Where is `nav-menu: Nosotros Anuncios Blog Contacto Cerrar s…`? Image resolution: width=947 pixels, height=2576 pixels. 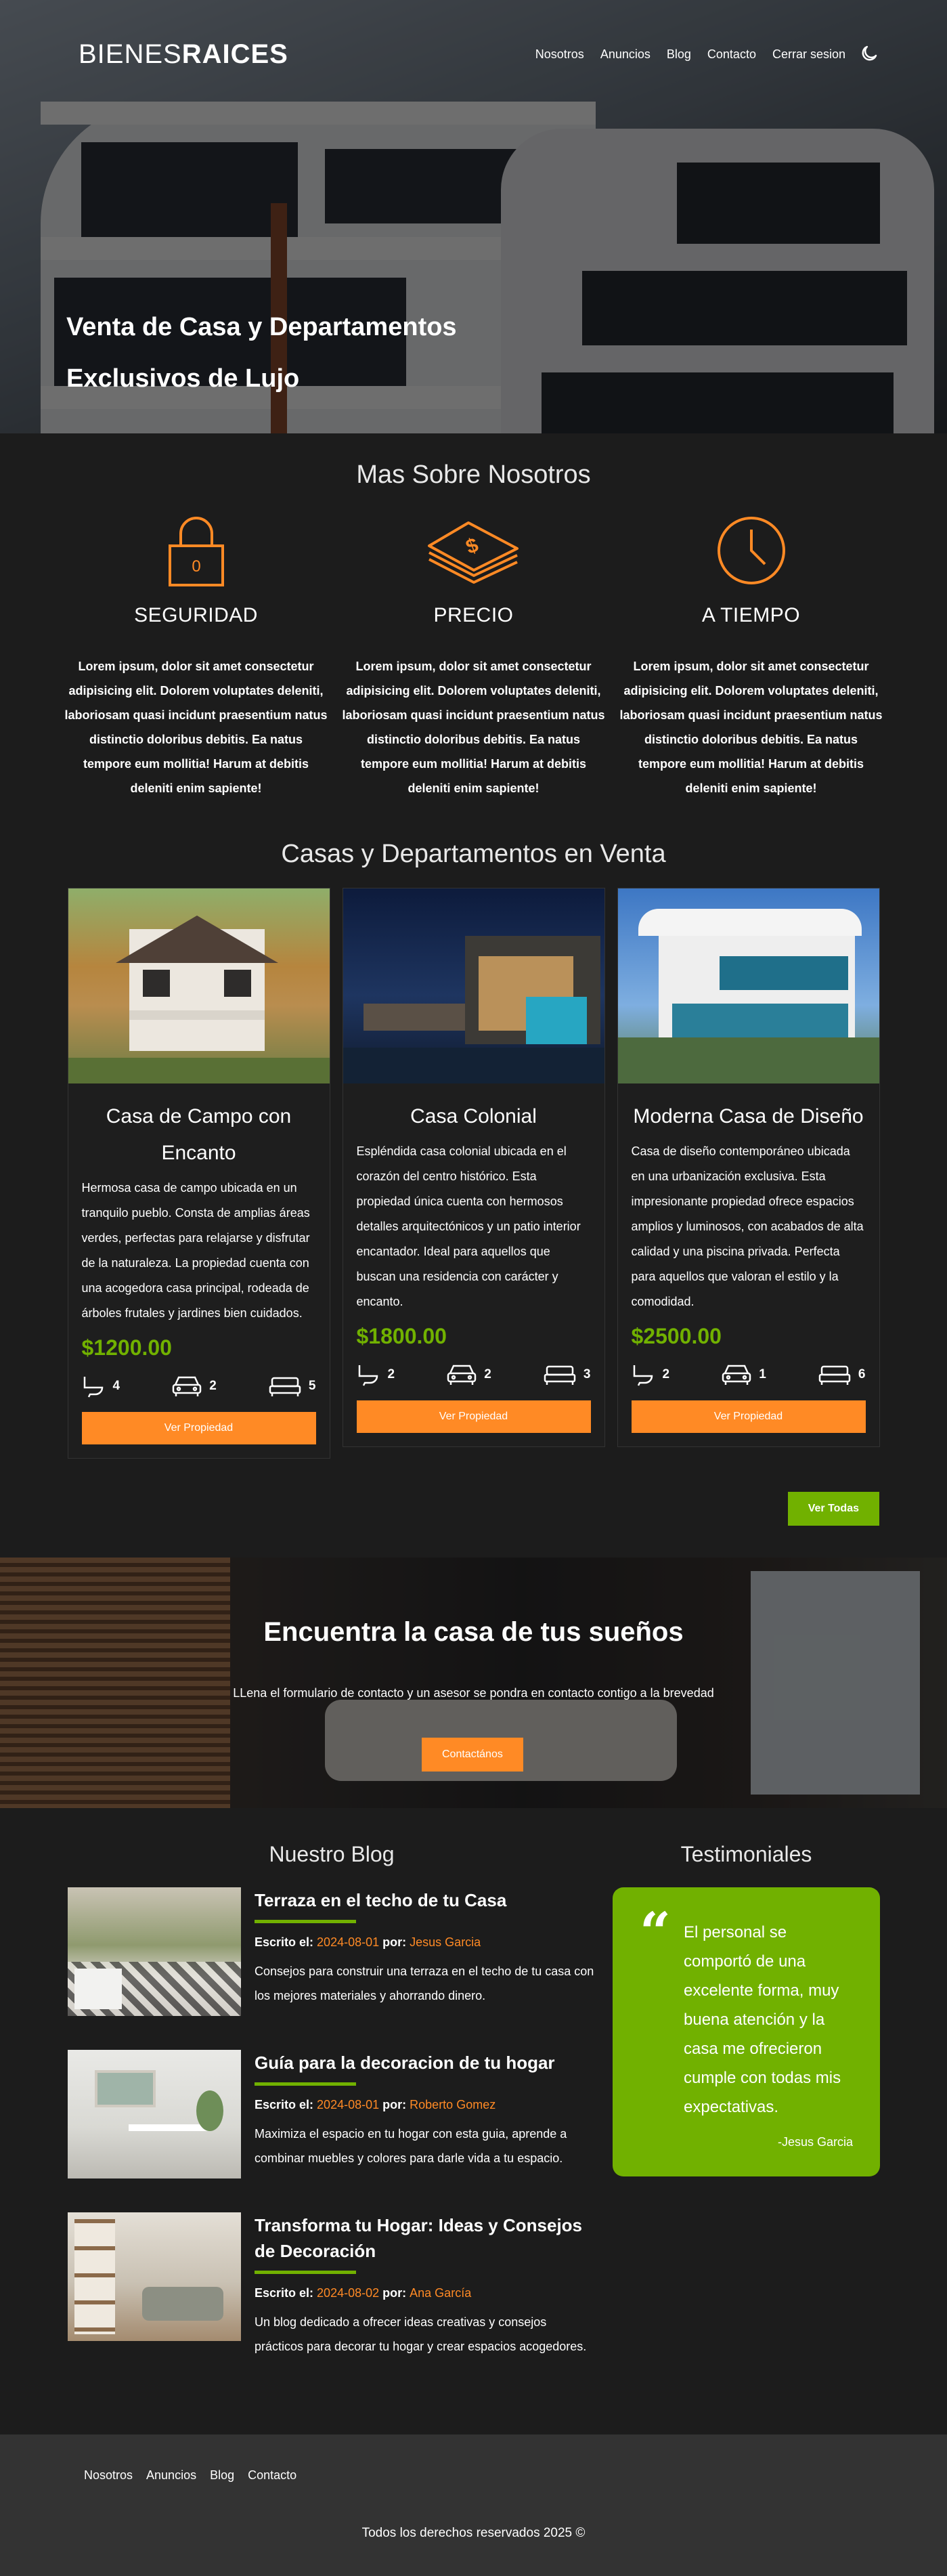 nav-menu: Nosotros Anuncios Blog Contacto Cerrar s… is located at coordinates (690, 54).